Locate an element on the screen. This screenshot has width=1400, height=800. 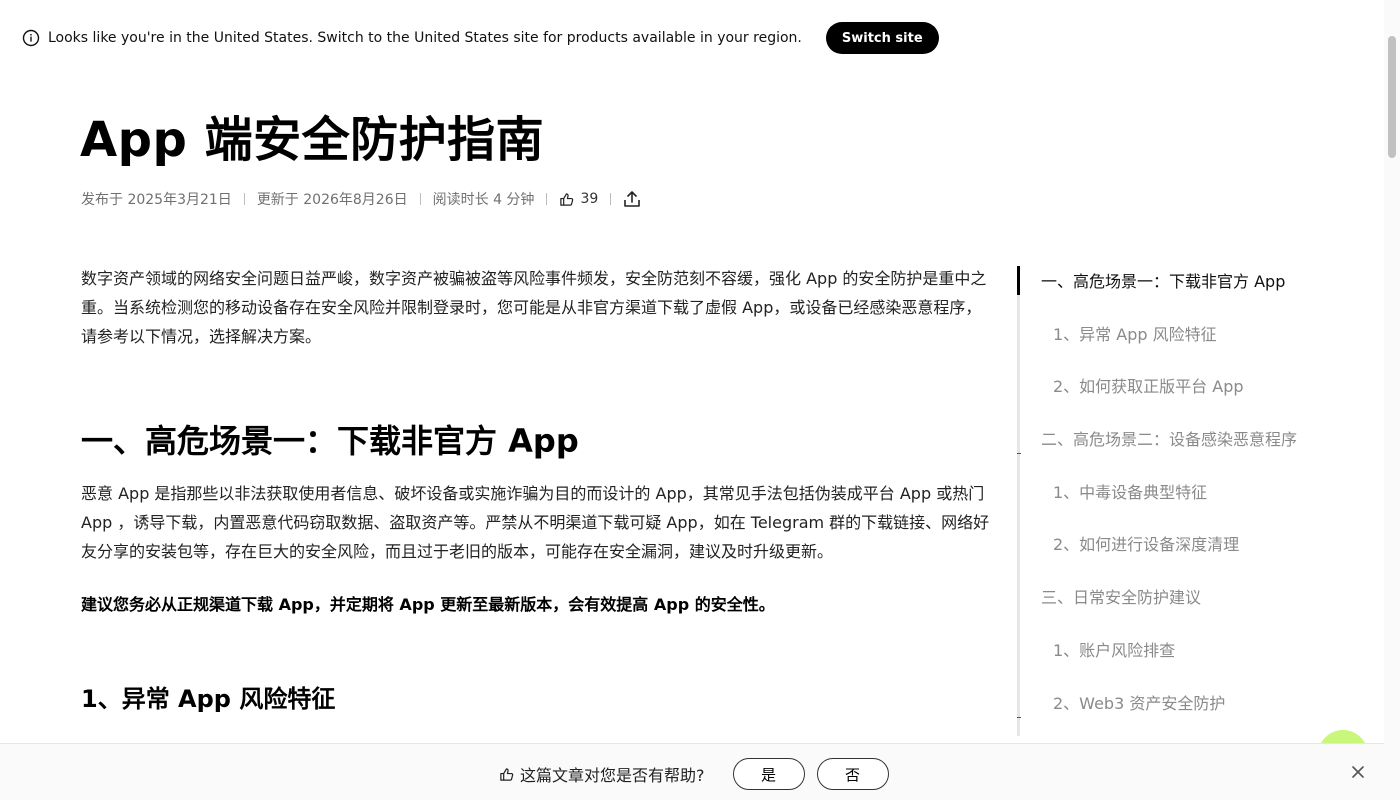
toc-item: 1、账户风险排查 is located at coordinates (1169, 659).